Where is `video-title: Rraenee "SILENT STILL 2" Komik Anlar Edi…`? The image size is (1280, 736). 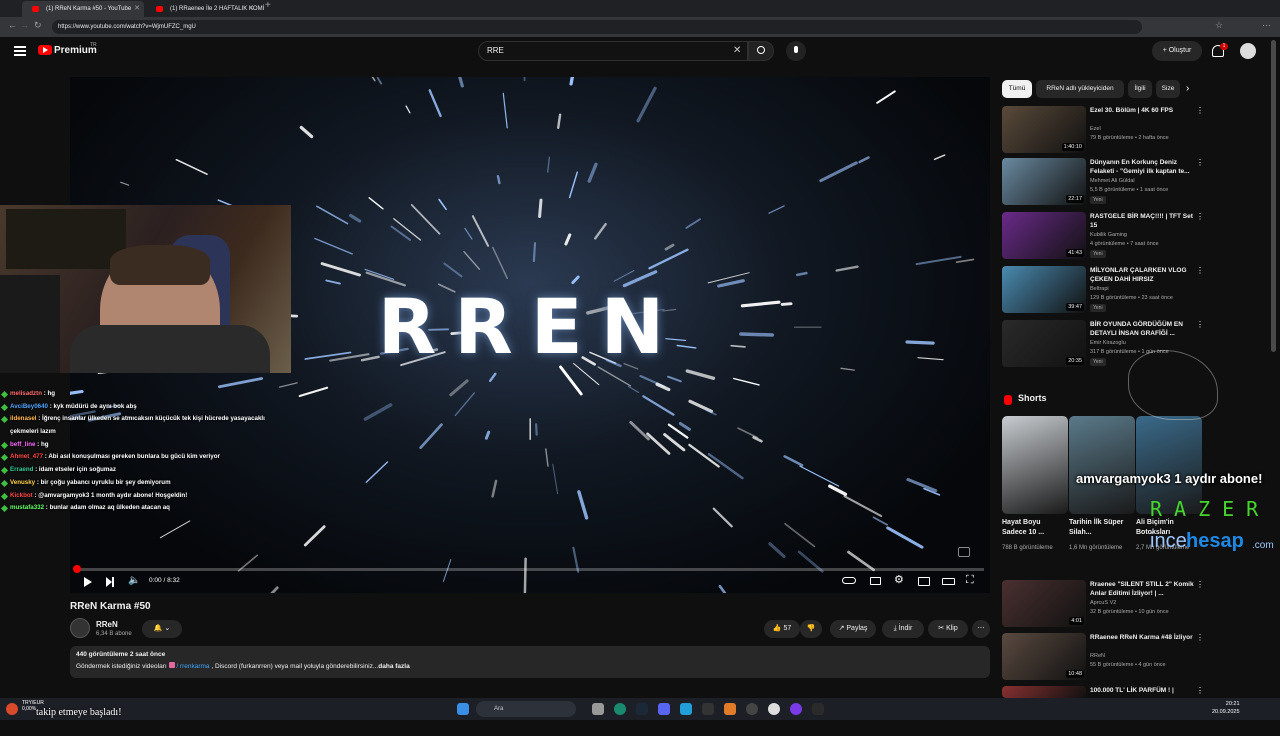
video-title: Rraenee "SILENT STILL 2" Komik Anlar Edi… is located at coordinates (1142, 589).